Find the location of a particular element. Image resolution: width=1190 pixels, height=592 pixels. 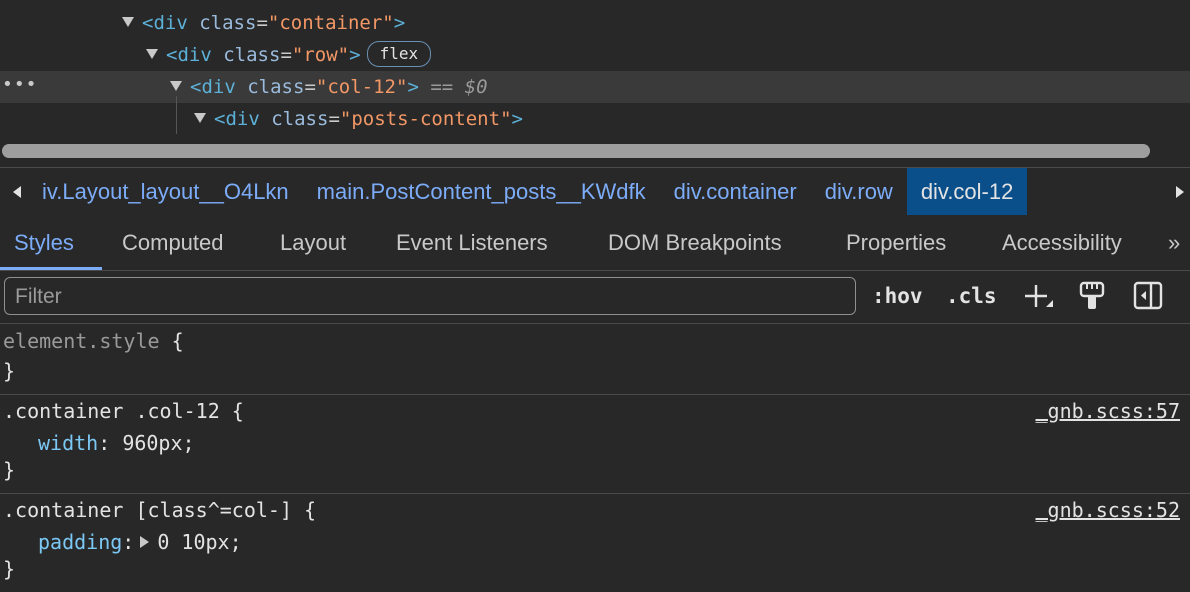

new-style-rule-button is located at coordinates (1036, 296).